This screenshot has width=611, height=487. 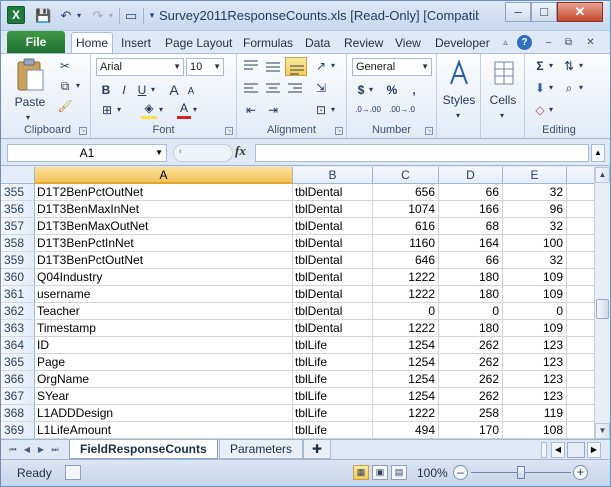 I want to click on orientation-icon: ↗, so click(x=321, y=66).